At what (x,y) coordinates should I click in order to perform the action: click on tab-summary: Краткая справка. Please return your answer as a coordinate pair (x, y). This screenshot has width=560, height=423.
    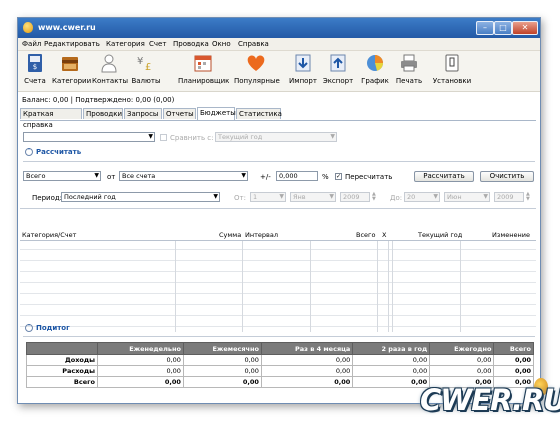
    Looking at the image, I should click on (51, 118).